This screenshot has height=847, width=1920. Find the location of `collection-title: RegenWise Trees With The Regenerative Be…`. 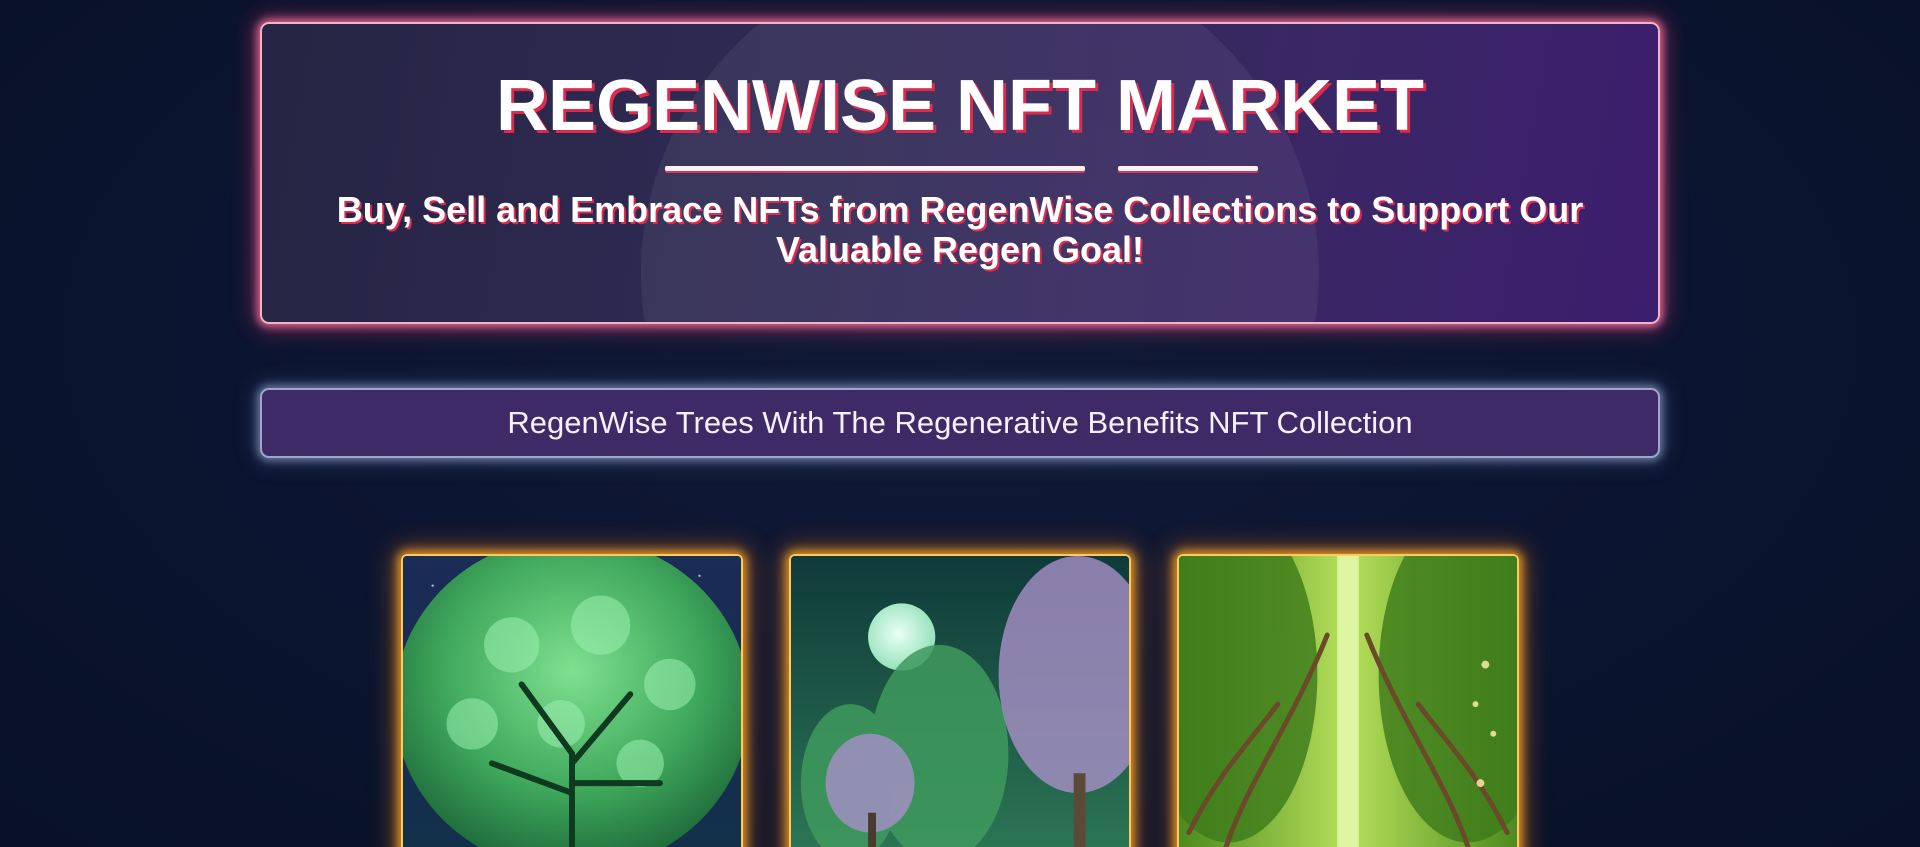

collection-title: RegenWise Trees With The Regenerative Be… is located at coordinates (960, 422).